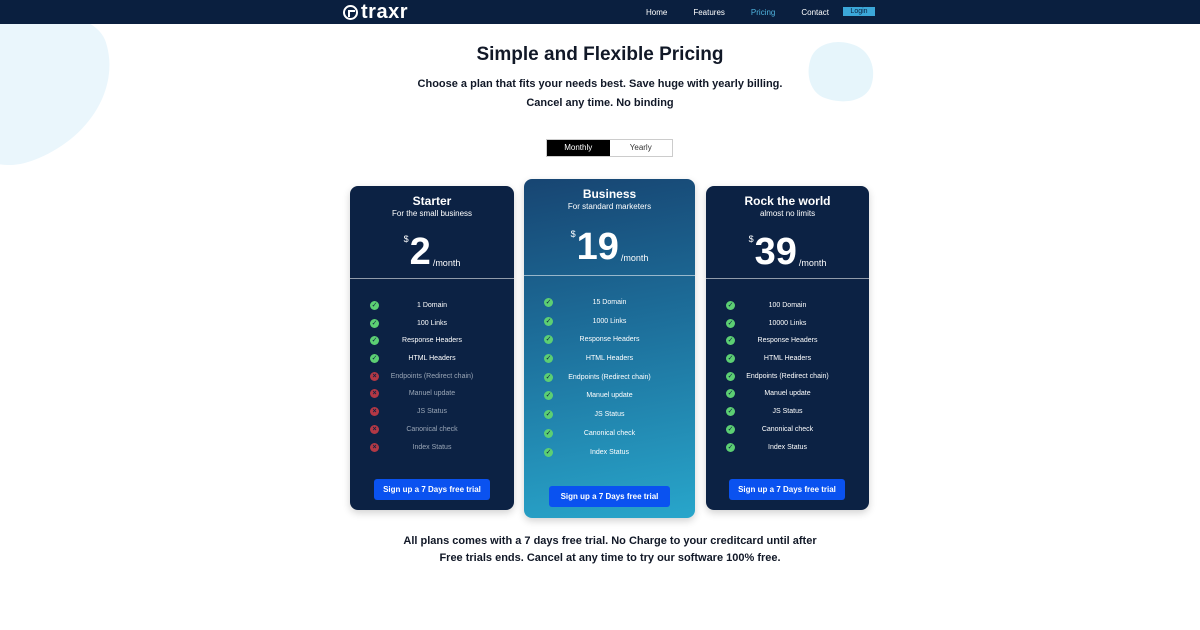 Image resolution: width=1200 pixels, height=630 pixels. Describe the element at coordinates (656, 12) in the screenshot. I see `nav-item-home: Home` at that location.